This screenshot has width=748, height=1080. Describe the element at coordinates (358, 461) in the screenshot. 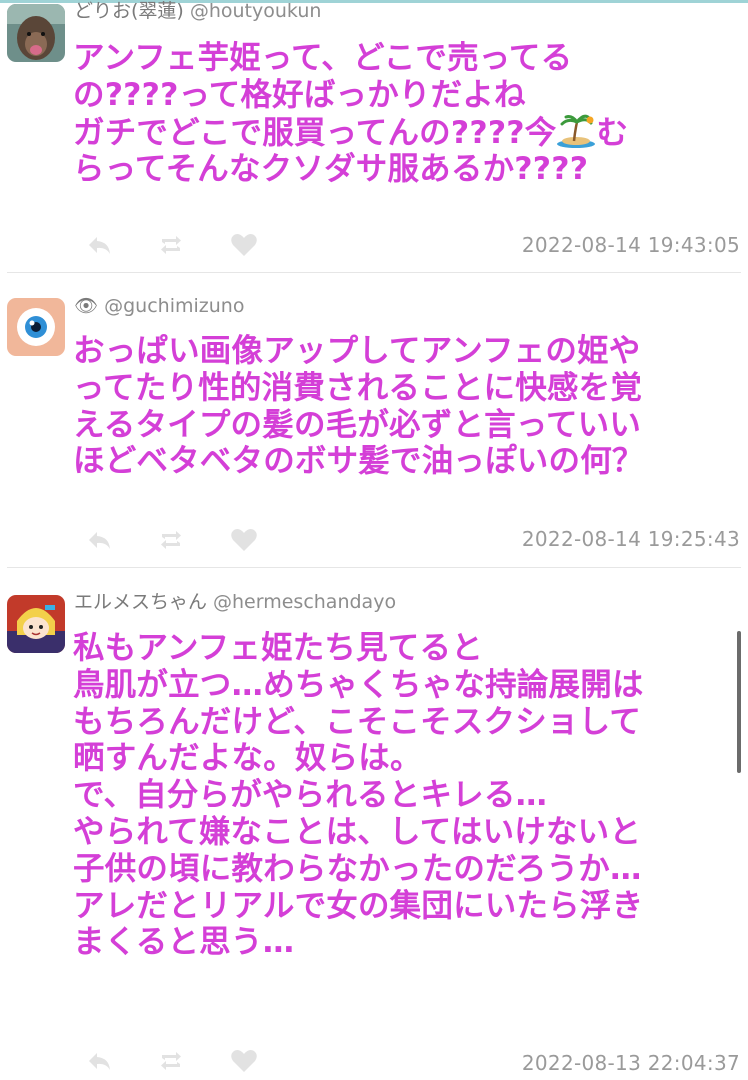

I see `tweet-line: ほどベタベタのボサ髪で油っぽいの何？` at that location.